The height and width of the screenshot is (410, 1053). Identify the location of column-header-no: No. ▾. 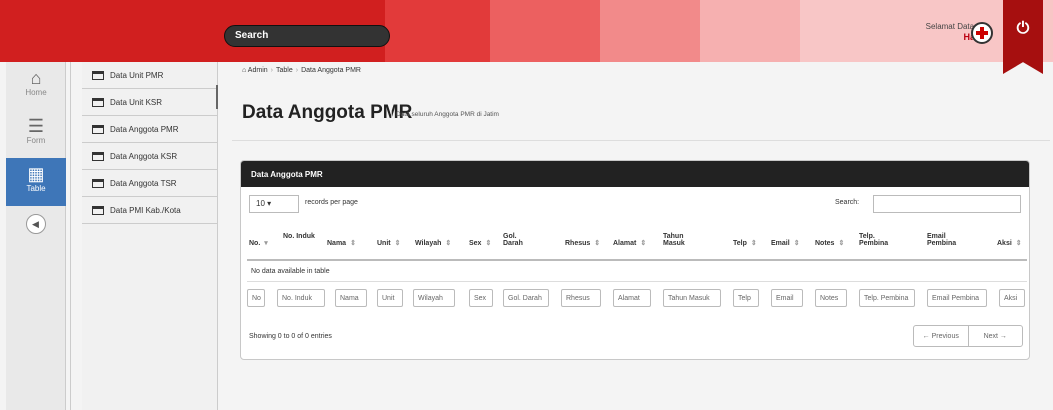
(258, 243).